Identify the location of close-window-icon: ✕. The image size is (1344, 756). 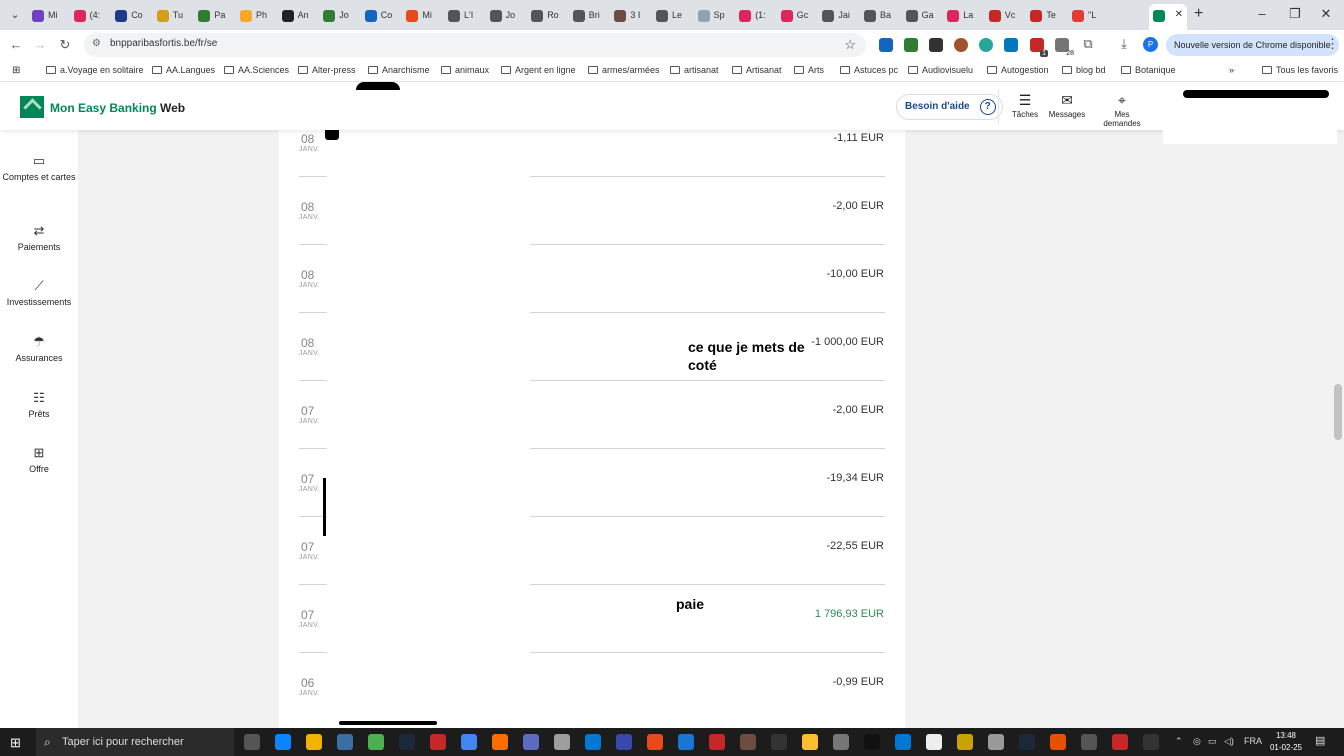
(1326, 14).